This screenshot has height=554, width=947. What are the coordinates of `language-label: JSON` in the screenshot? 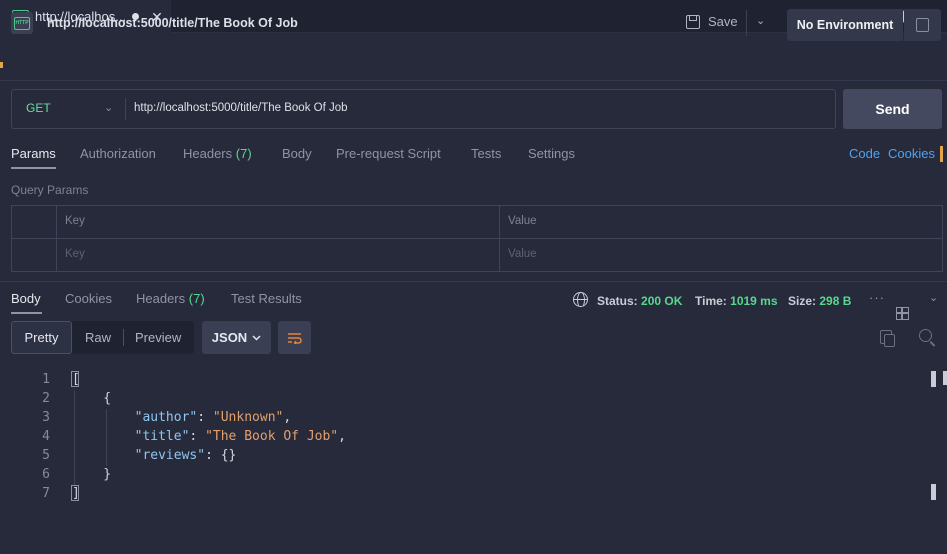 It's located at (229, 337).